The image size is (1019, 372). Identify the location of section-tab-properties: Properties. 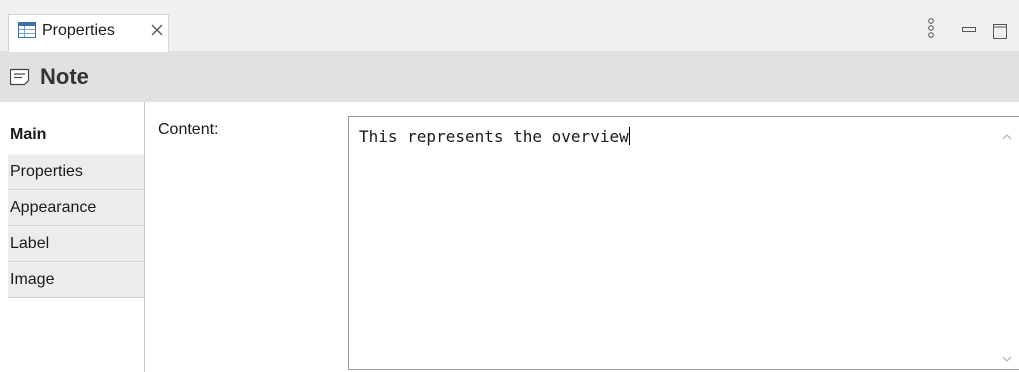
(76, 172).